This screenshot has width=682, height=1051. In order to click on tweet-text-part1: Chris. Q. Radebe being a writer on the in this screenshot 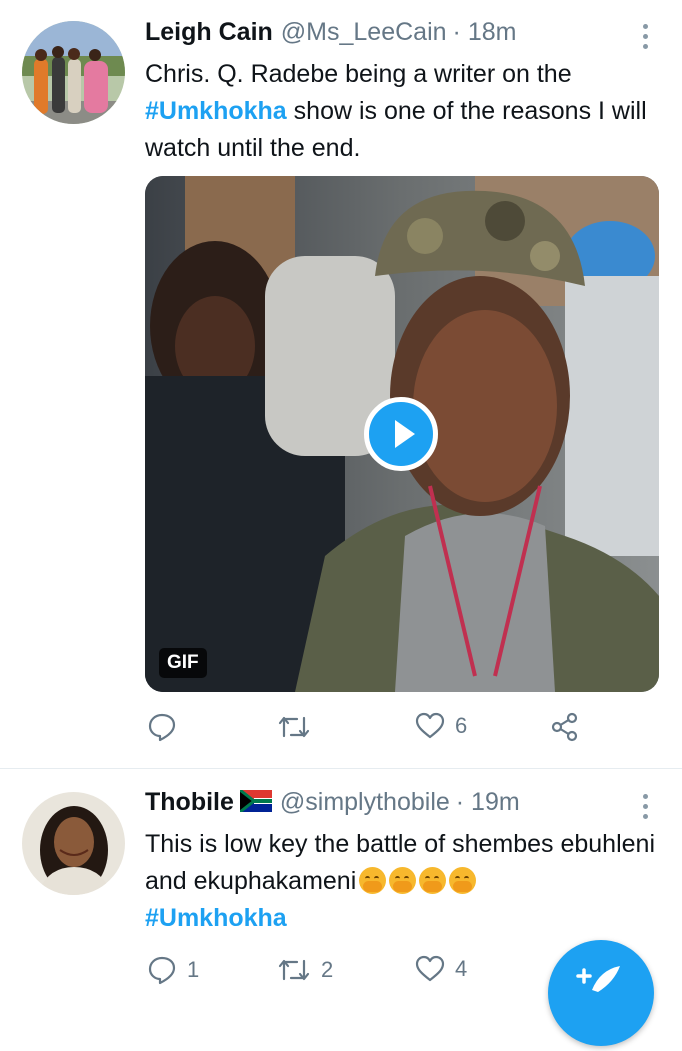, I will do `click(358, 74)`.